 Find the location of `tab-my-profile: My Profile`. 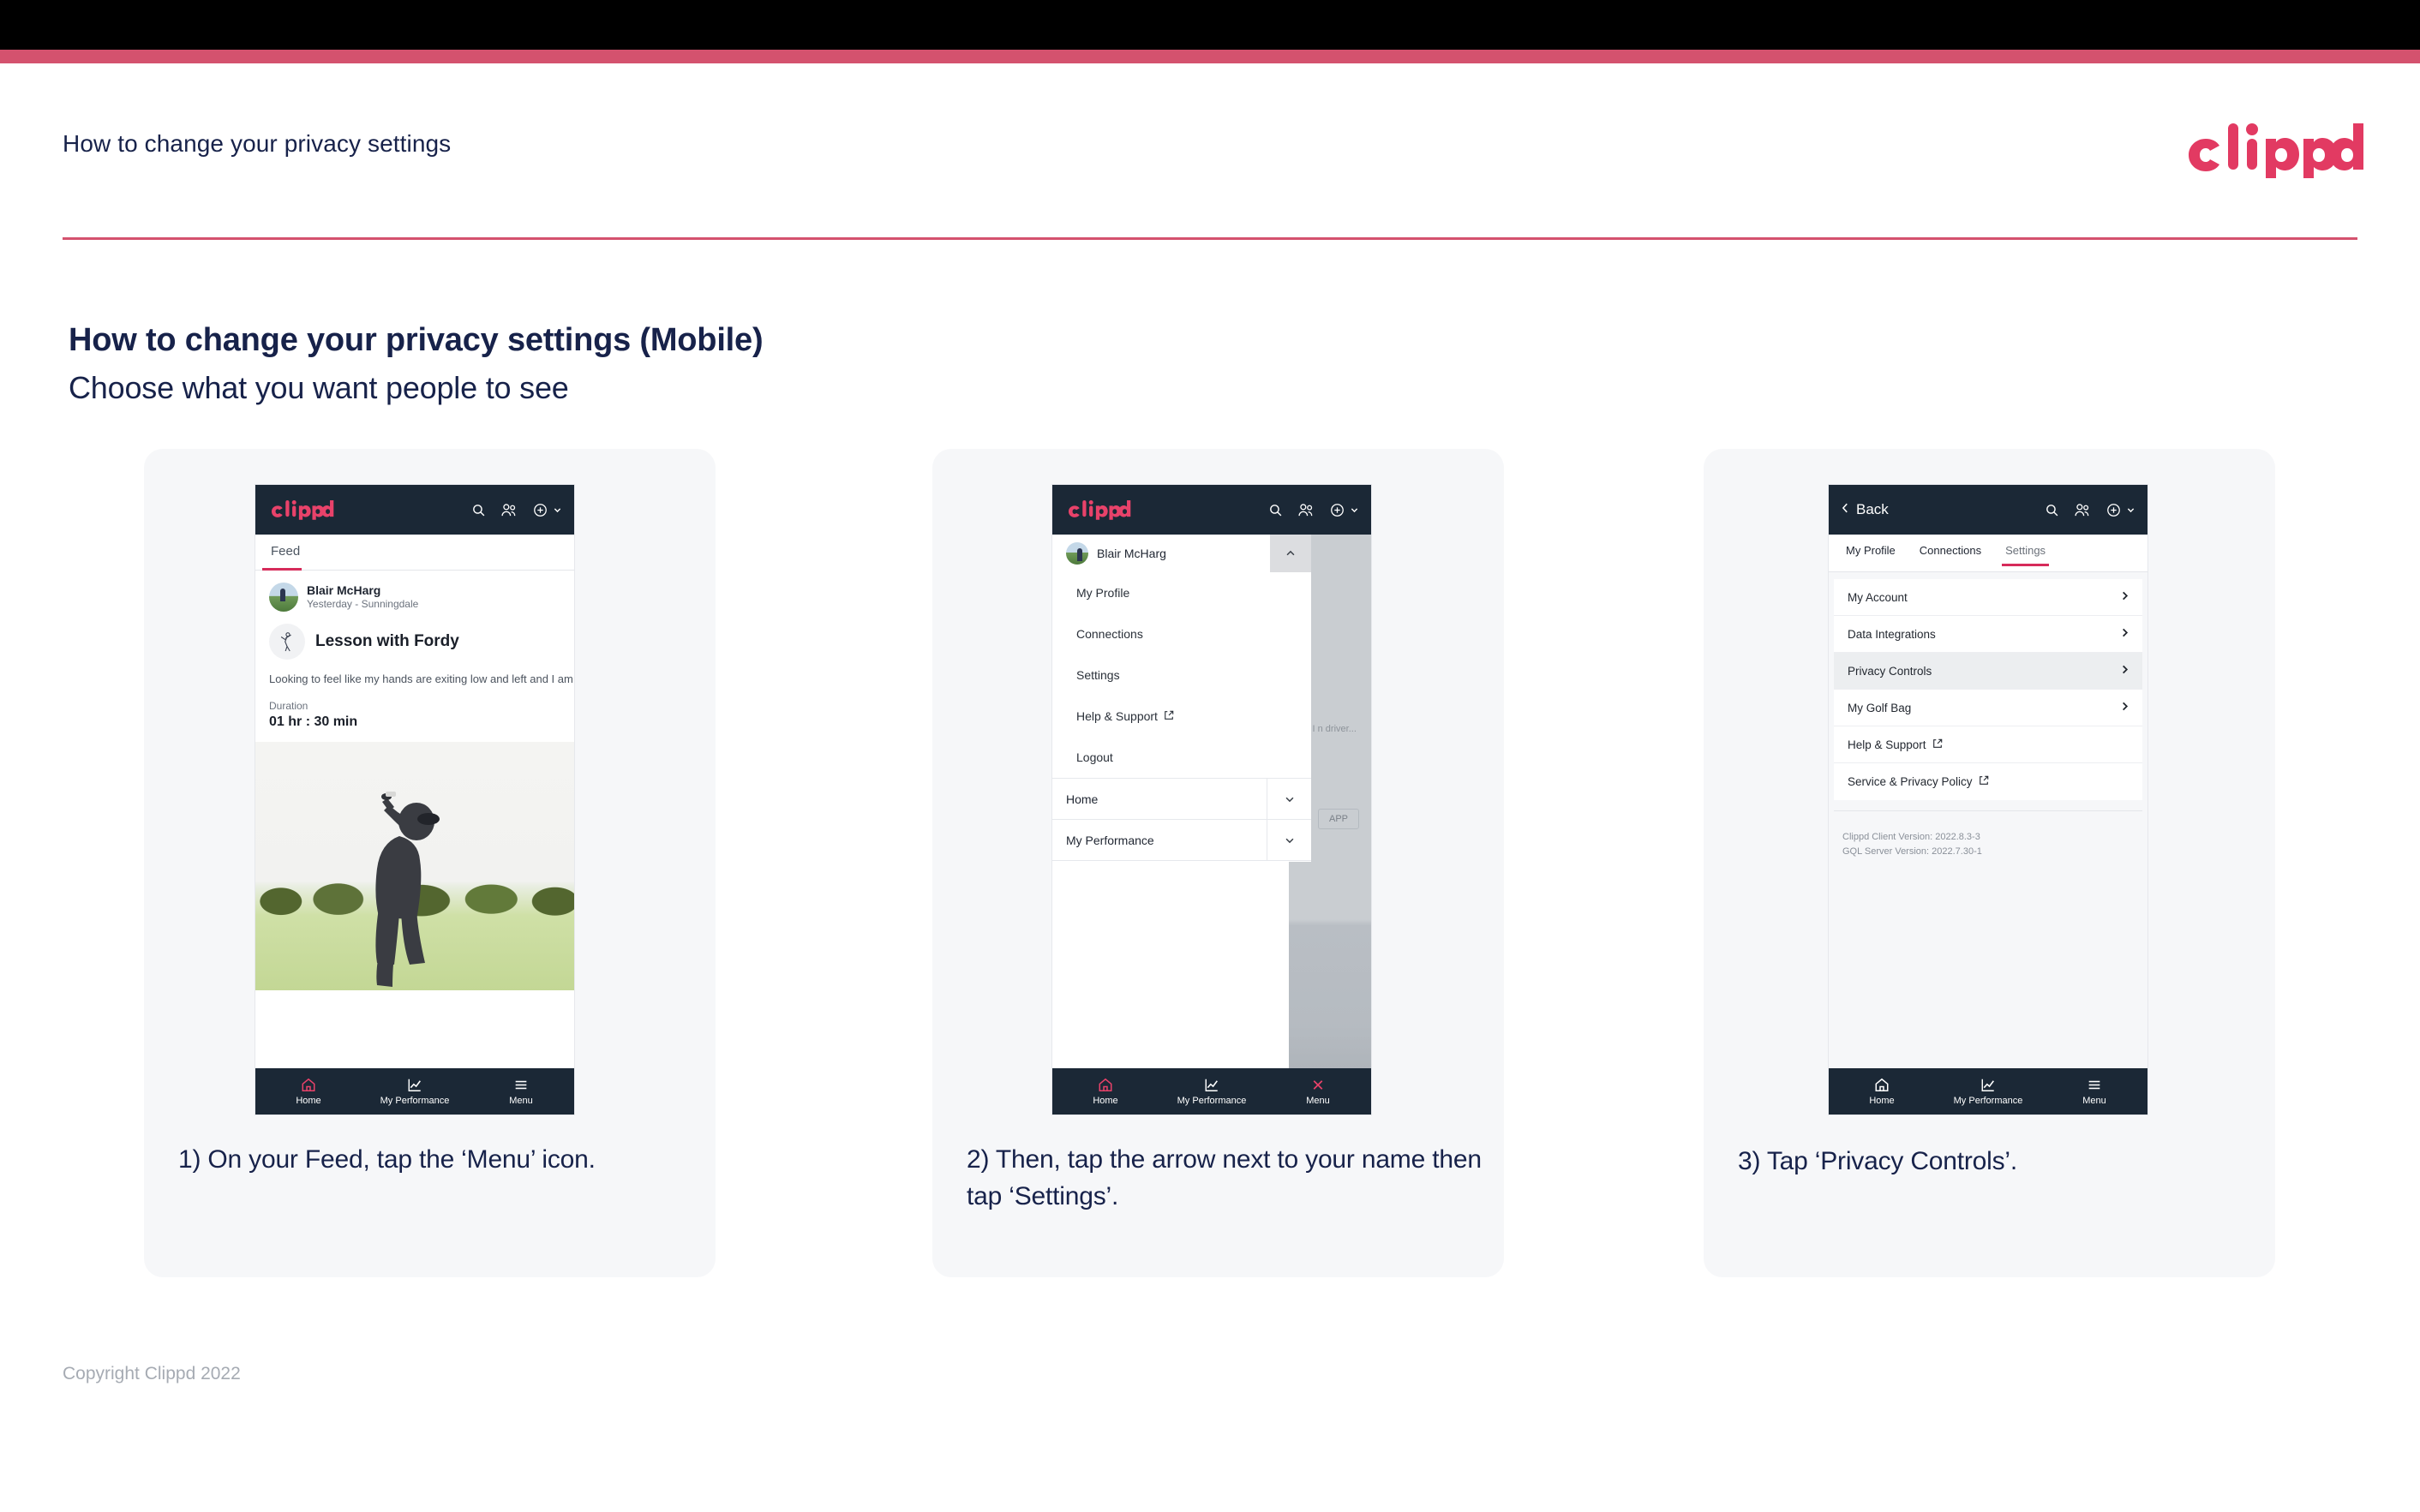

tab-my-profile: My Profile is located at coordinates (1871, 546).